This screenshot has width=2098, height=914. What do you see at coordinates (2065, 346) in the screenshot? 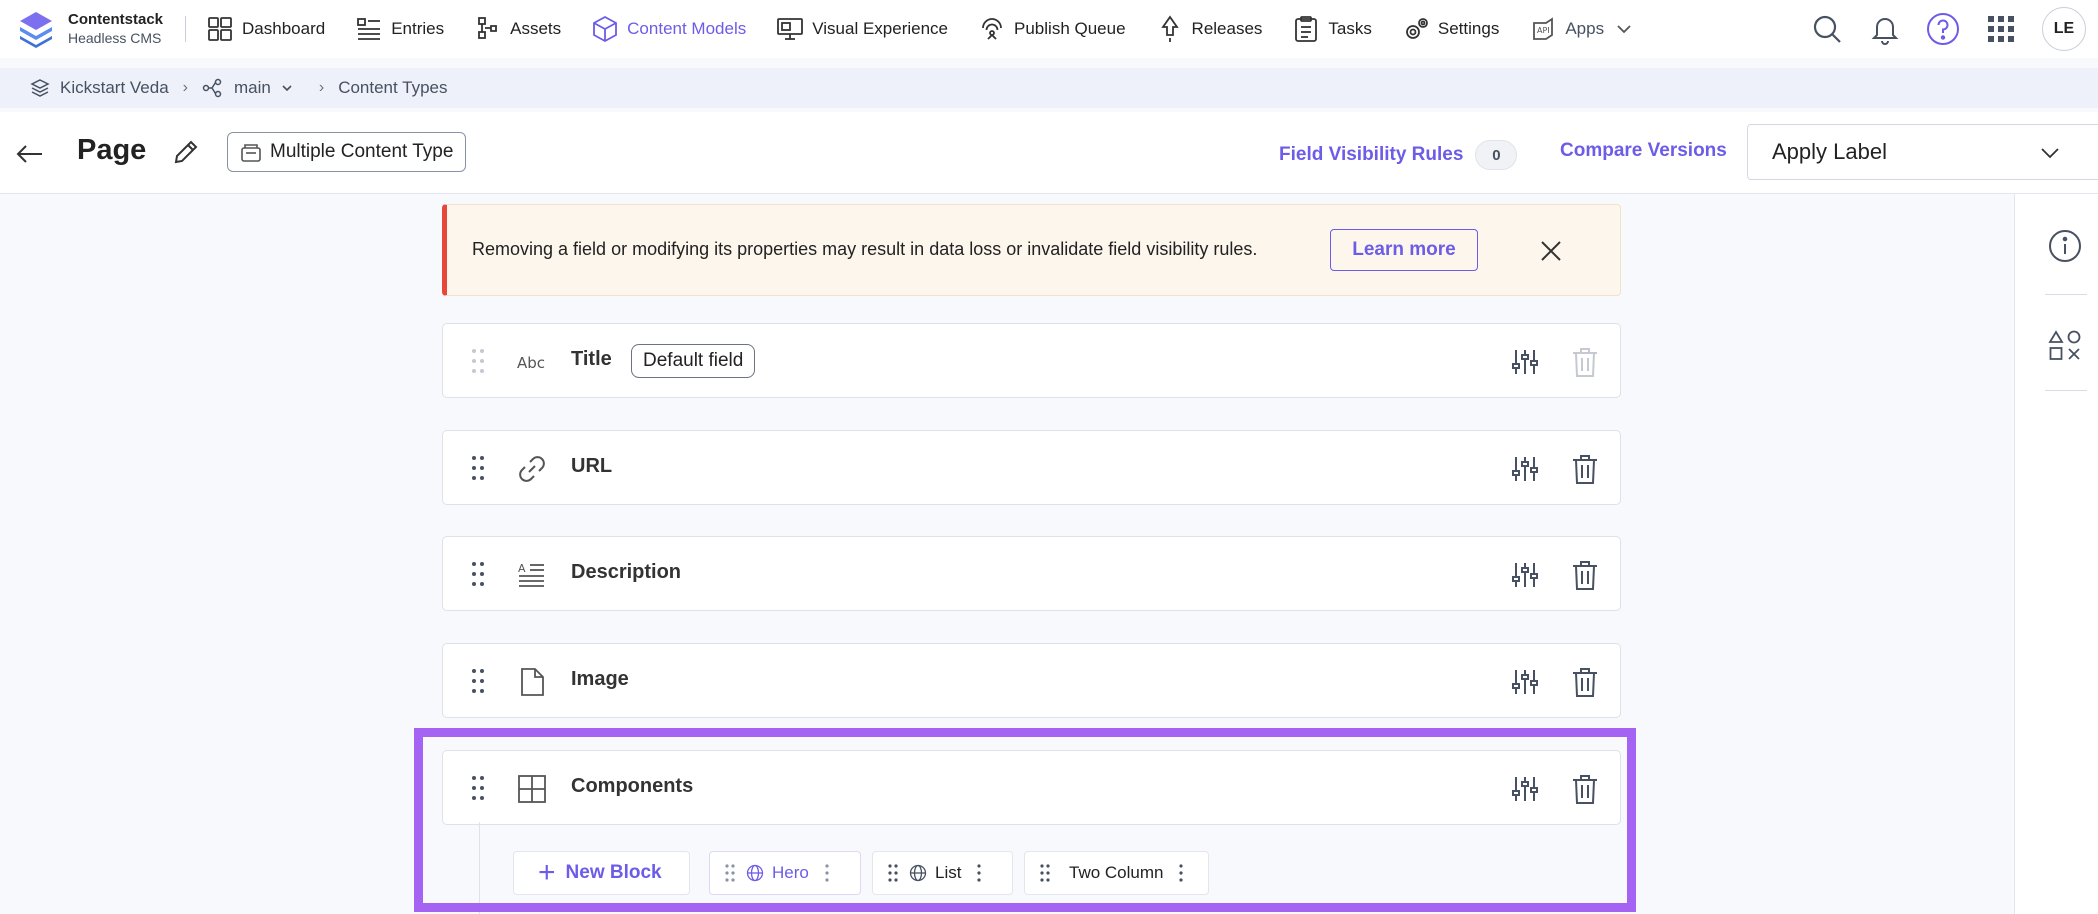
I see `shapes-icon` at bounding box center [2065, 346].